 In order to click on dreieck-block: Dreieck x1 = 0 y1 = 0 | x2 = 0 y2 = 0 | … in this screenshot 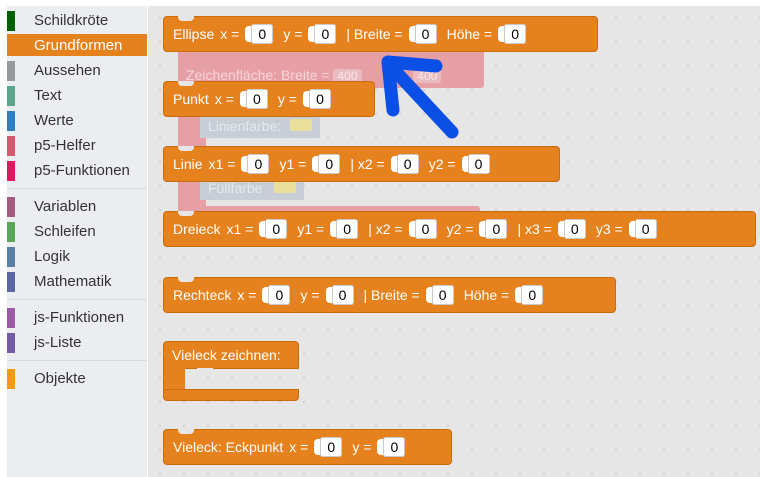, I will do `click(459, 229)`.